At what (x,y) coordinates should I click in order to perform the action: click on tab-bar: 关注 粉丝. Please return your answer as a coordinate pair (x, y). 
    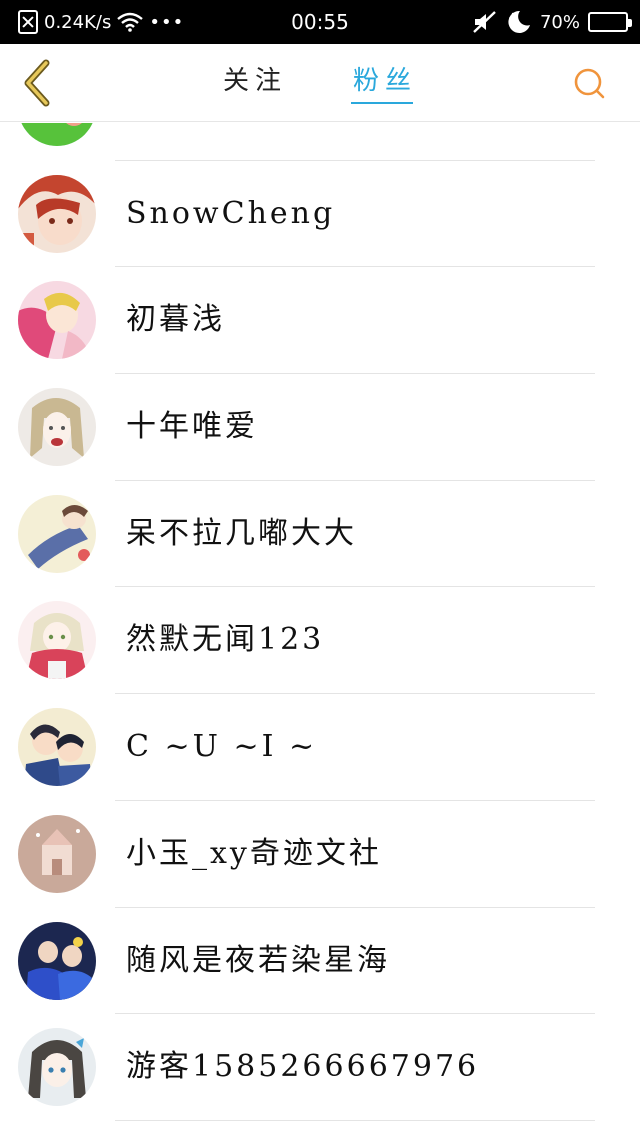
    Looking at the image, I should click on (320, 83).